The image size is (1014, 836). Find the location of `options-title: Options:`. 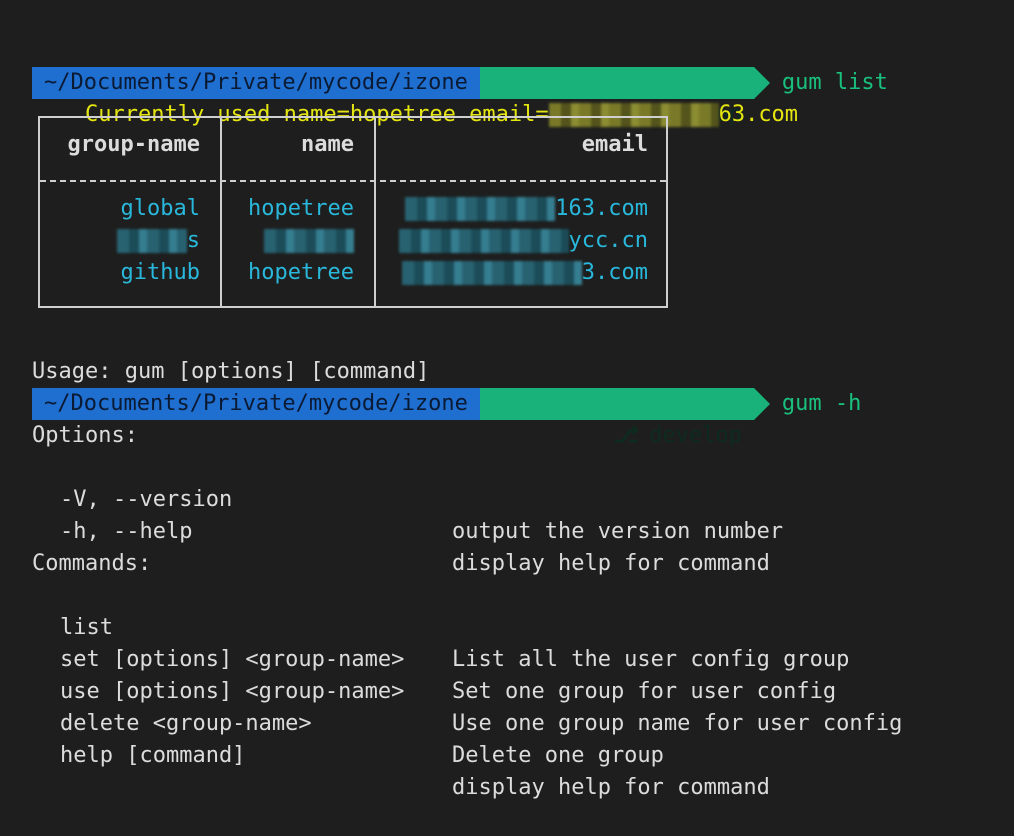

options-title: Options: is located at coordinates (85, 435).